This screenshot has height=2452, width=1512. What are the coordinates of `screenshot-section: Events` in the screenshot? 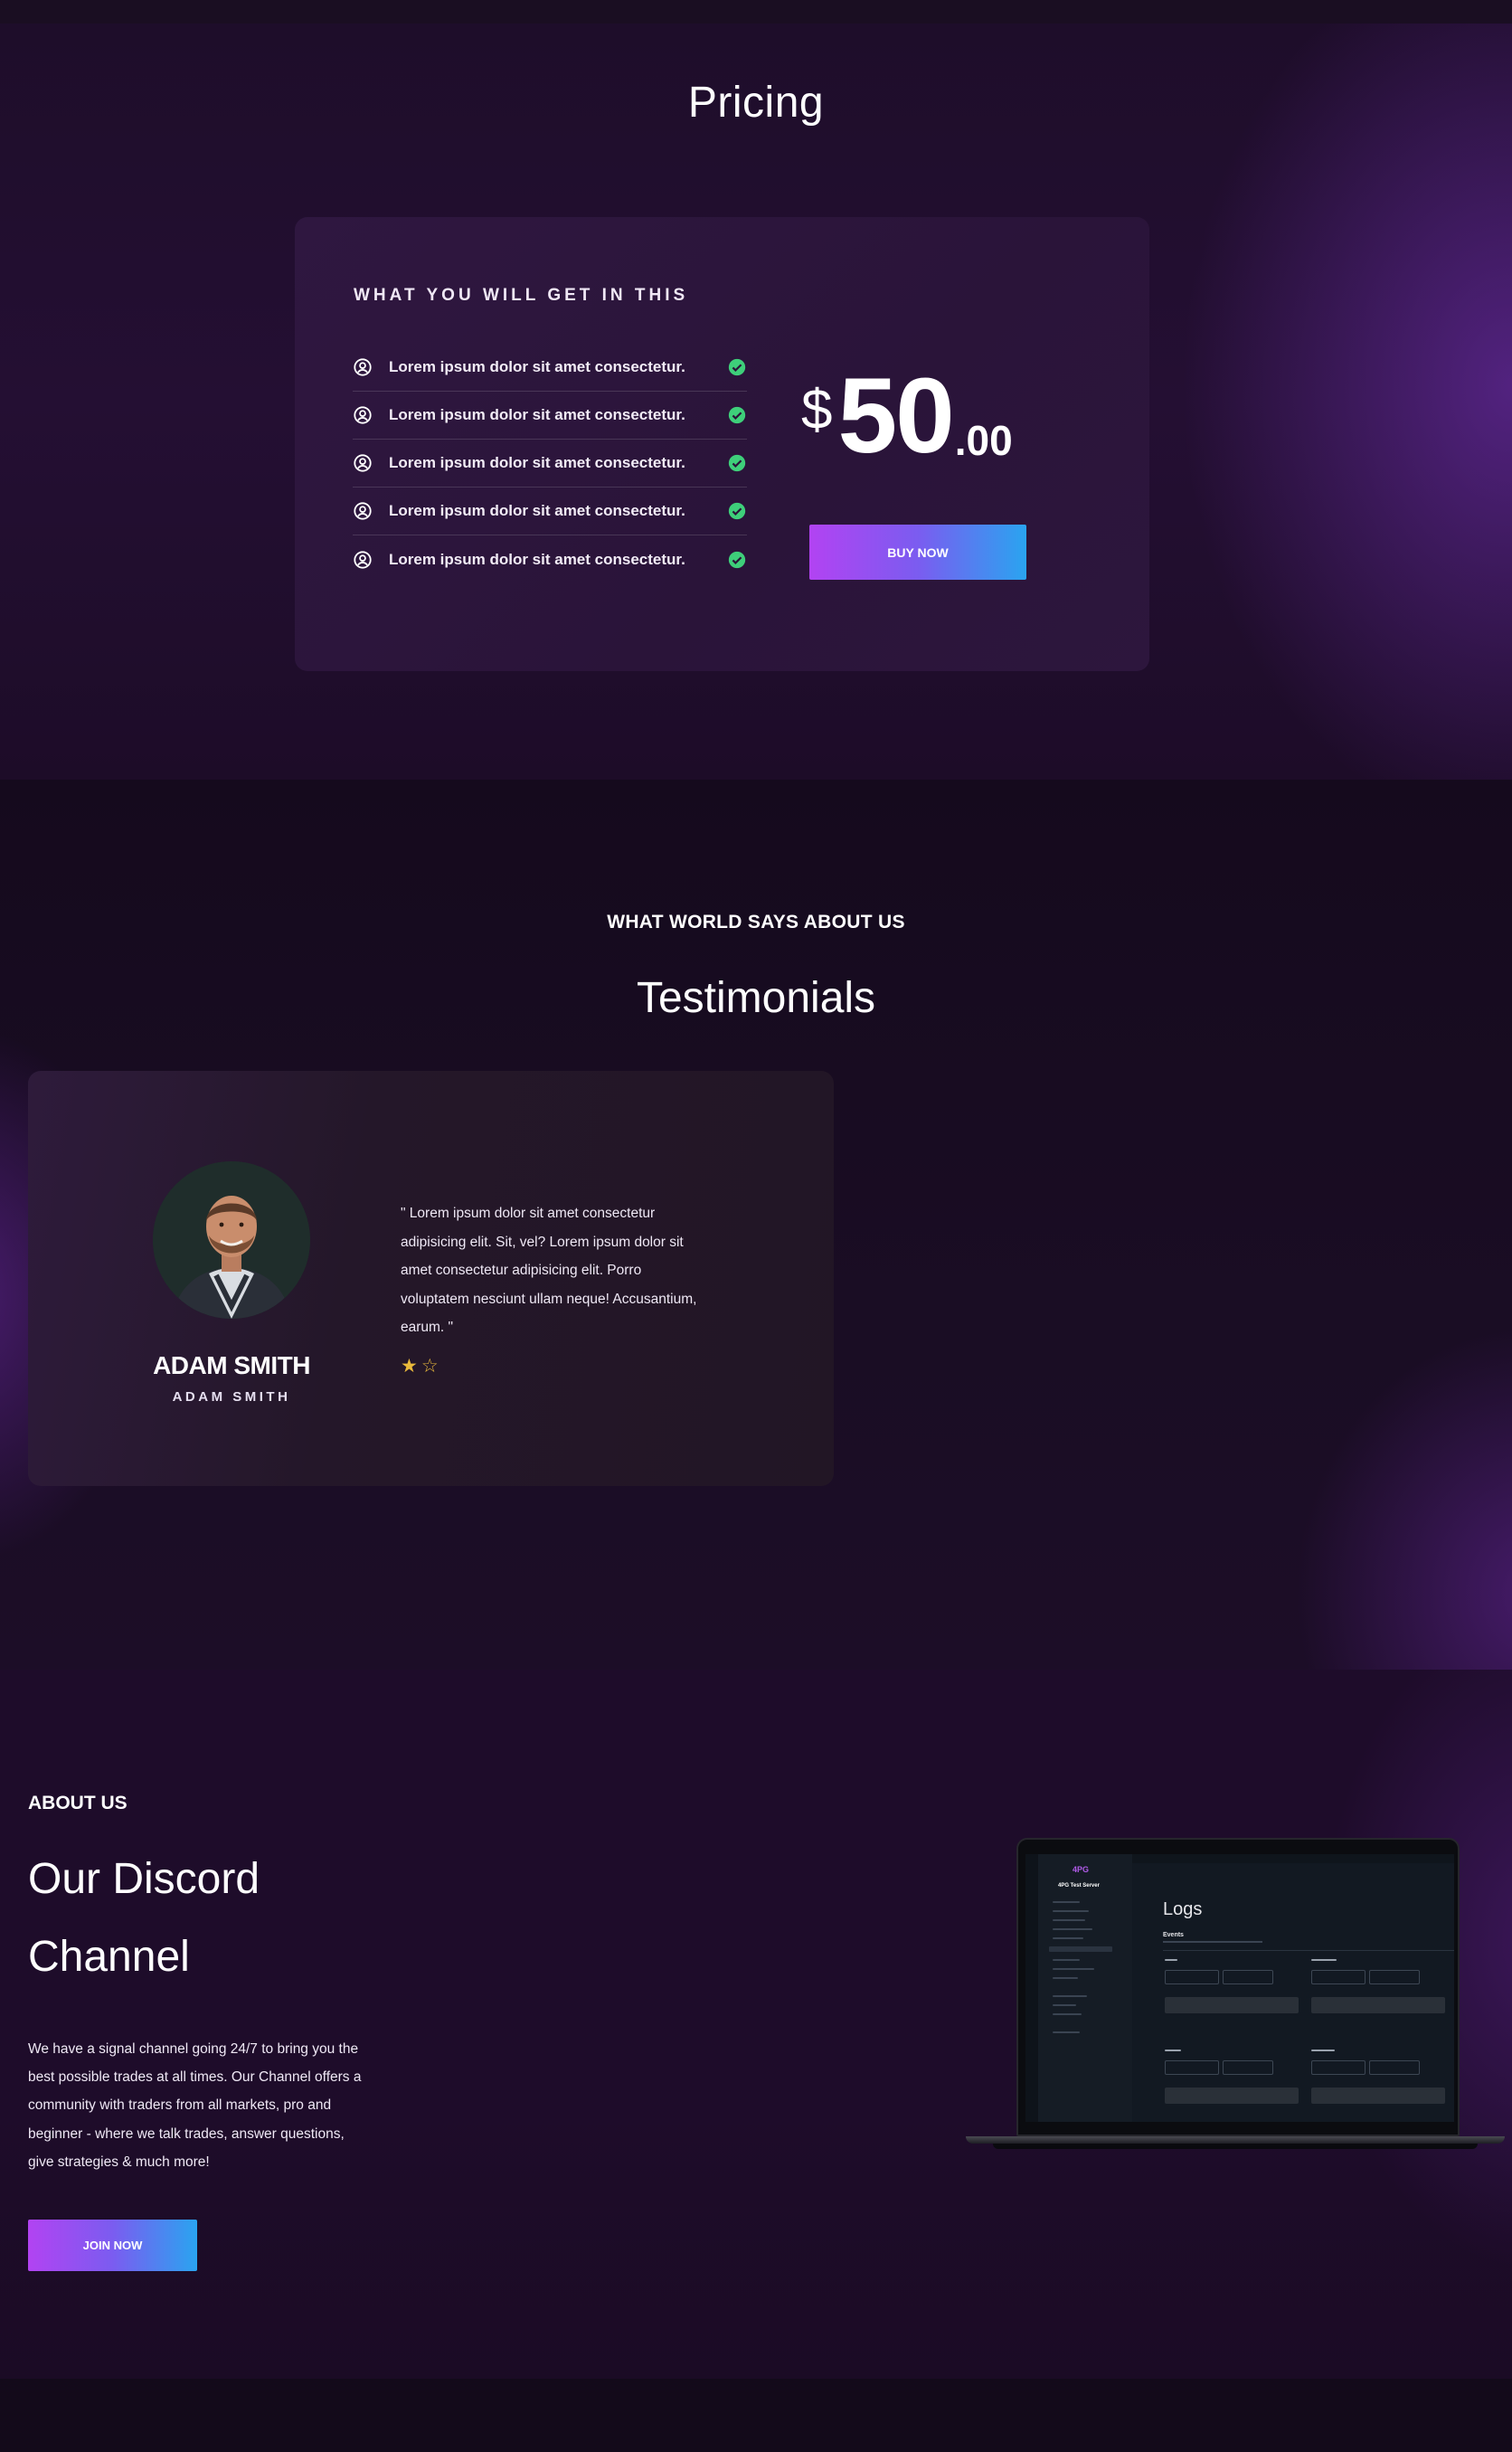 It's located at (1173, 1935).